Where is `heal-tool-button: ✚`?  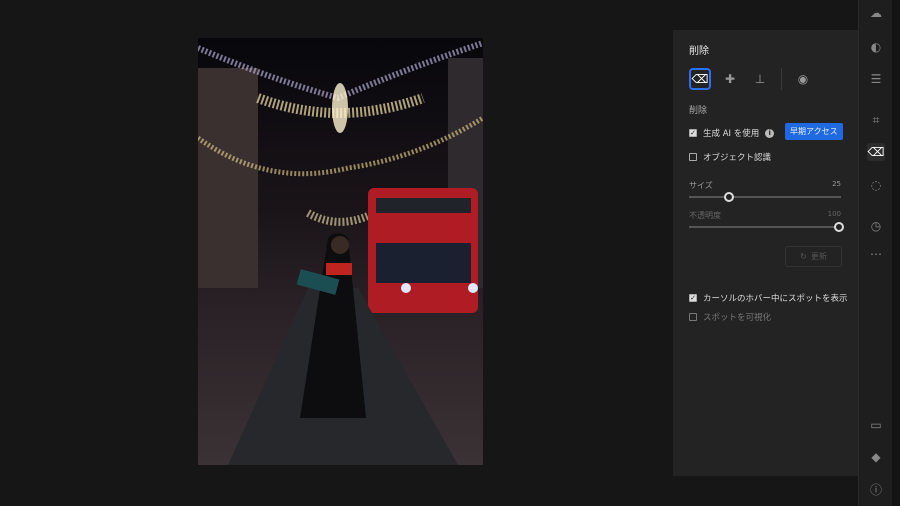
heal-tool-button: ✚ is located at coordinates (730, 79).